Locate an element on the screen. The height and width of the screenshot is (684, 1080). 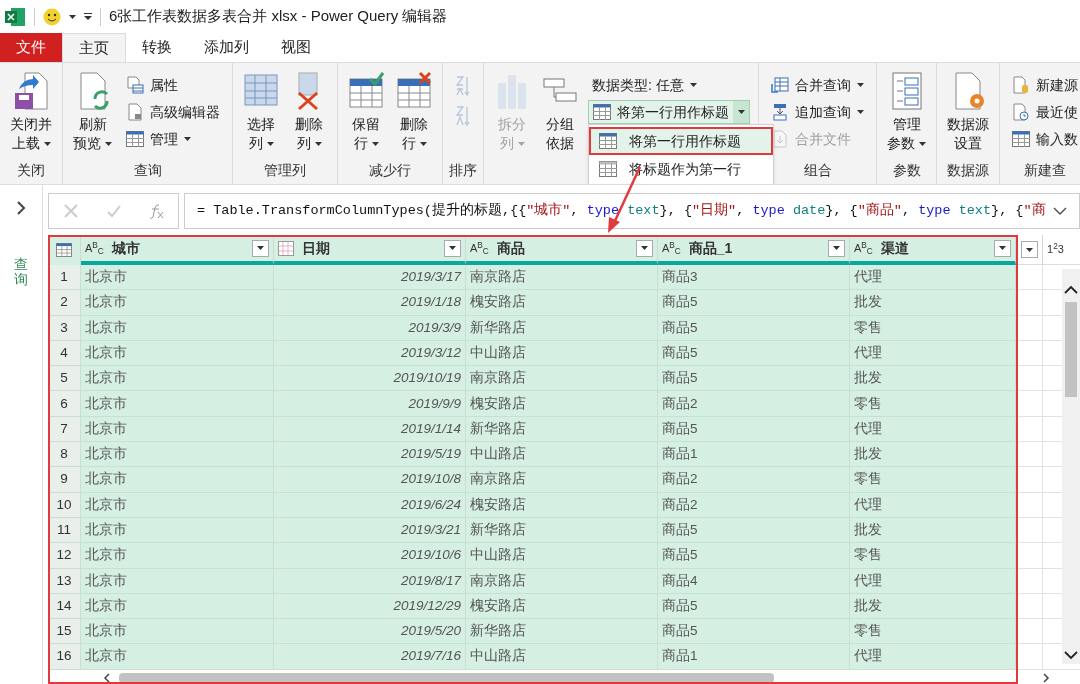
queries-pane-label: 查询 is located at coordinates (21, 272).